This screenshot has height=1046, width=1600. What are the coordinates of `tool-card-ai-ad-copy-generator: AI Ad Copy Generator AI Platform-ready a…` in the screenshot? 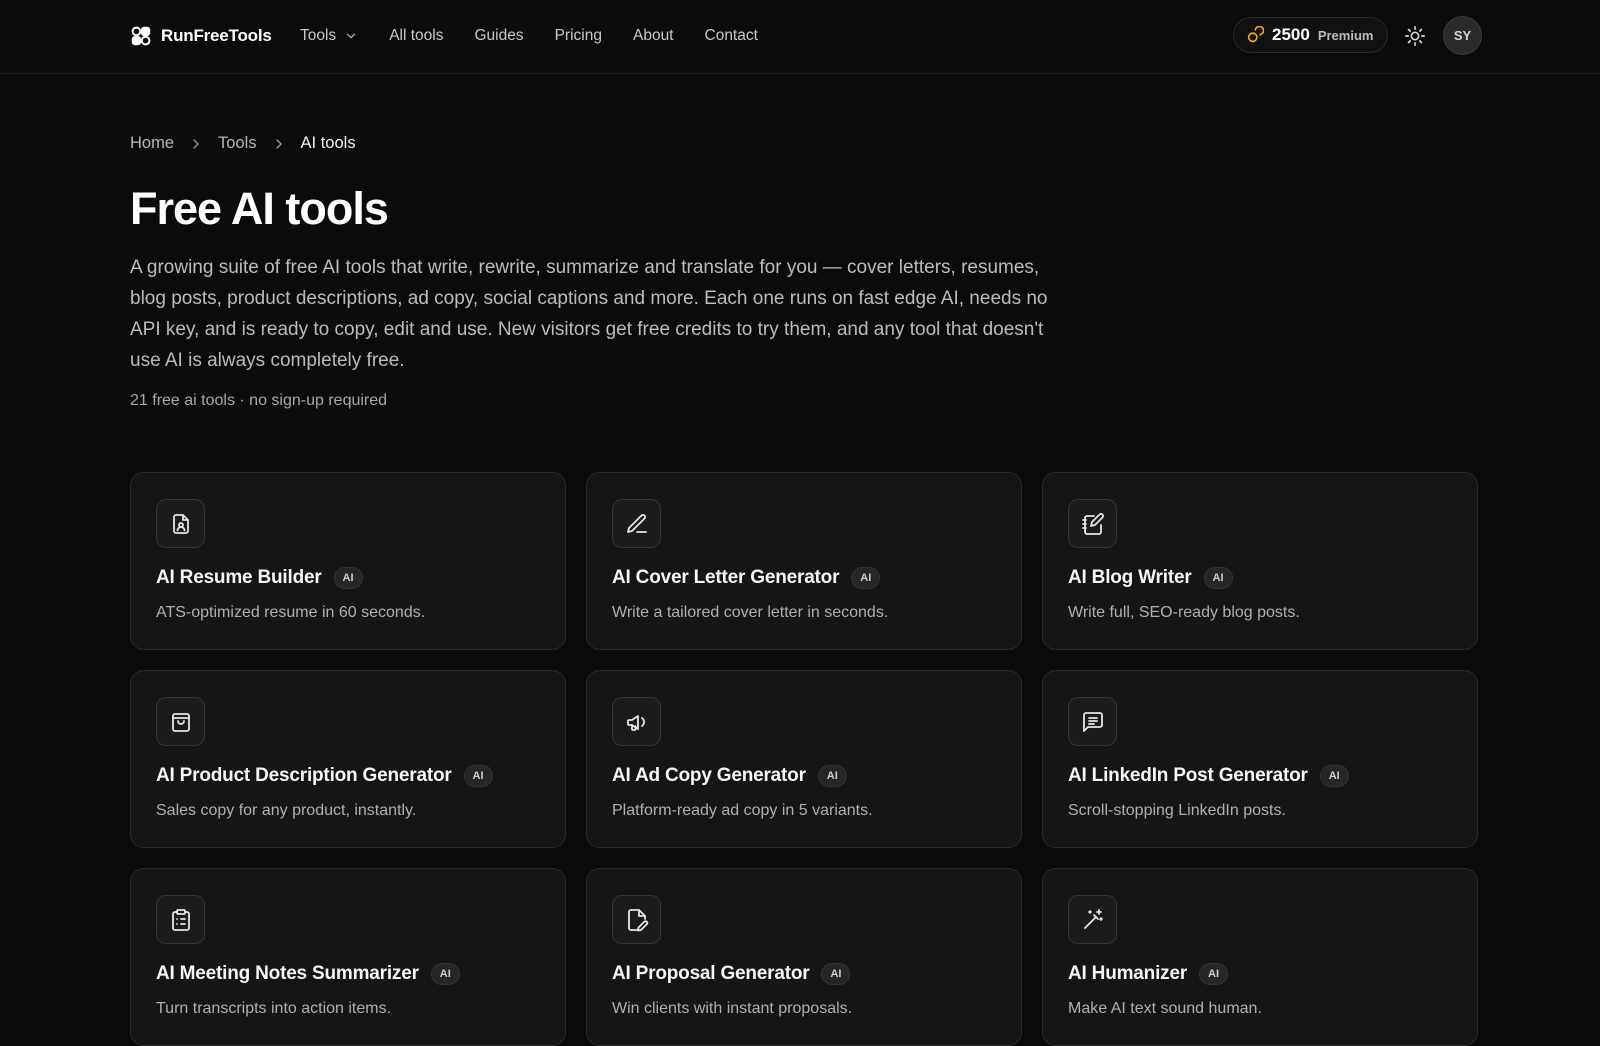 It's located at (804, 759).